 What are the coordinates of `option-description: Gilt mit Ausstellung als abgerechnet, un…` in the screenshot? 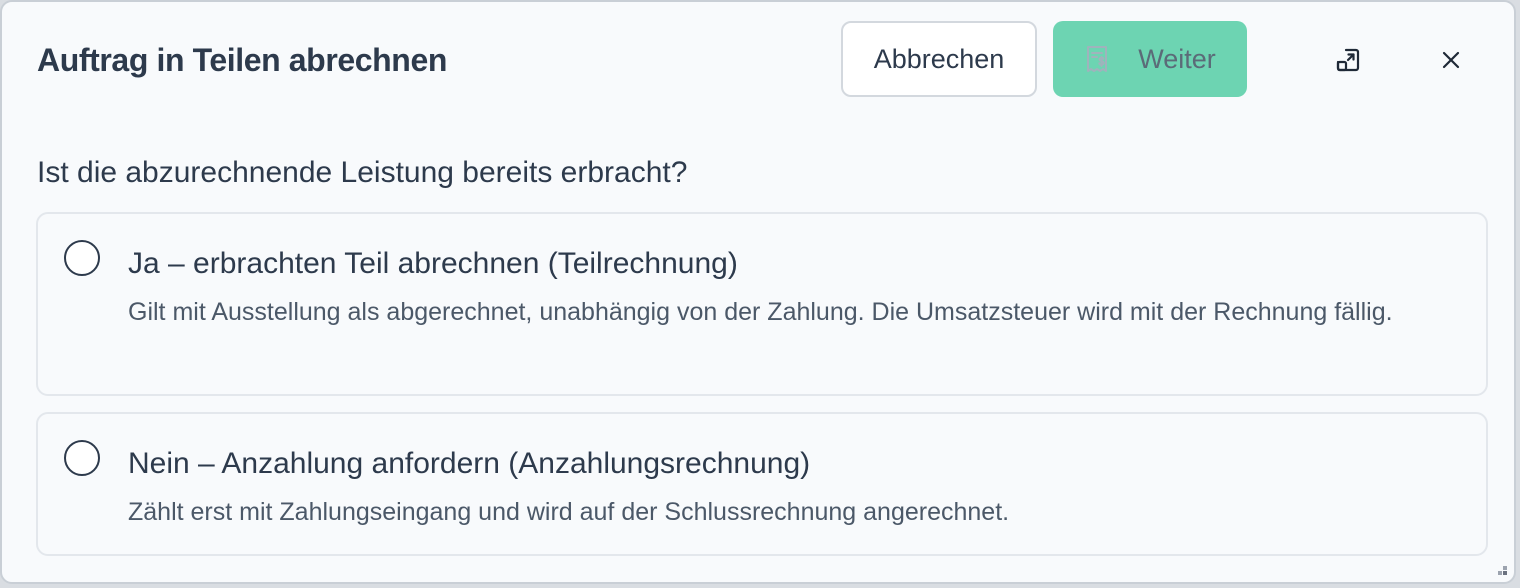 It's located at (760, 312).